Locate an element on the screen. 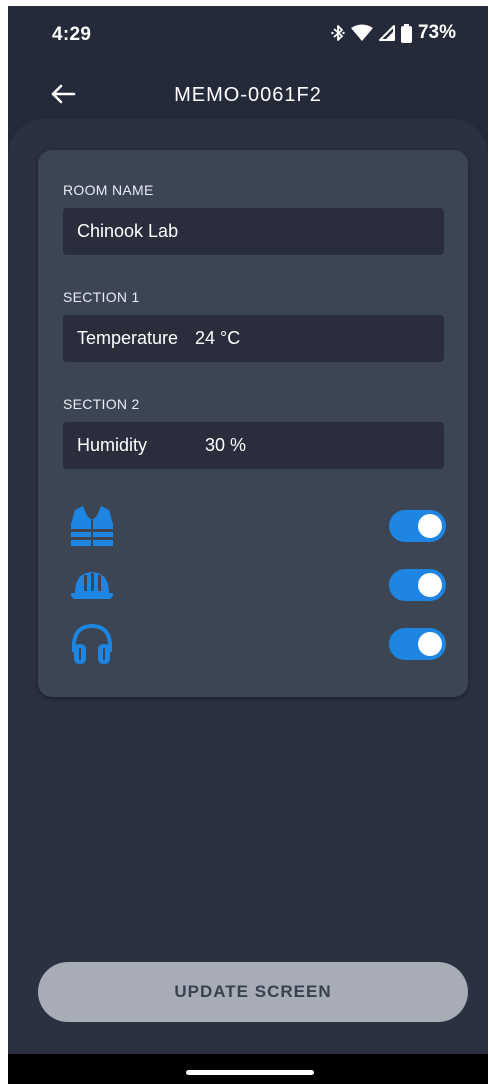 The height and width of the screenshot is (1084, 489). section2-value: 30 % is located at coordinates (226, 445).